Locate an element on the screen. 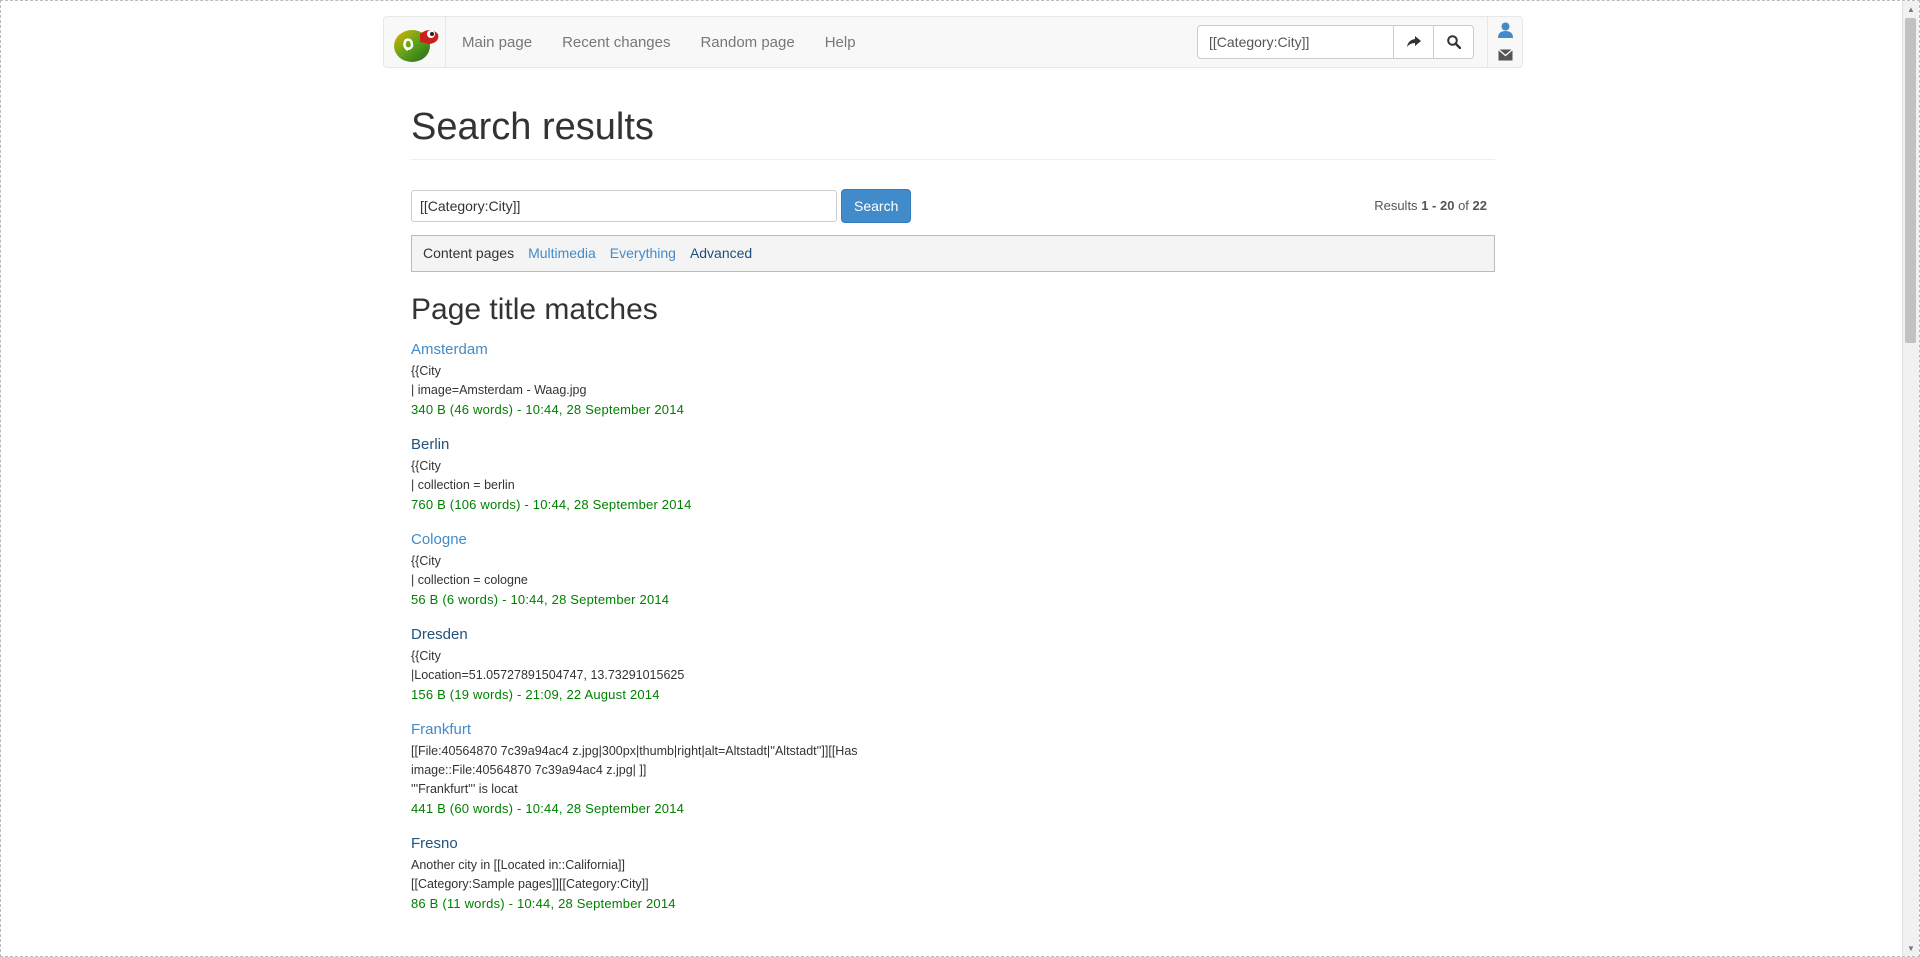 The height and width of the screenshot is (957, 1920). result-title-link: Cologne is located at coordinates (439, 539).